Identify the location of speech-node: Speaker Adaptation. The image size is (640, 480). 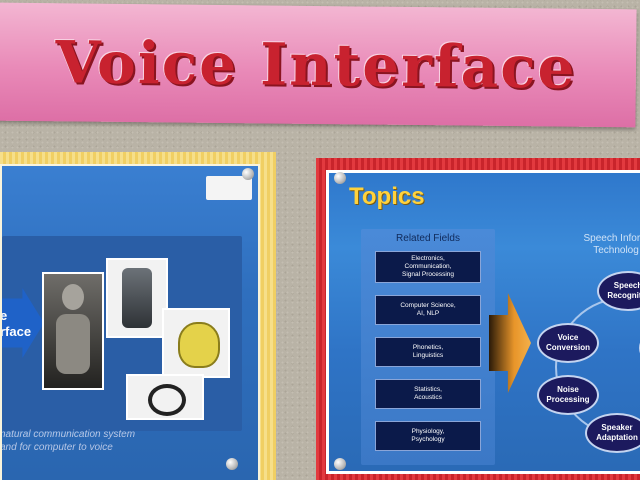
(612, 433).